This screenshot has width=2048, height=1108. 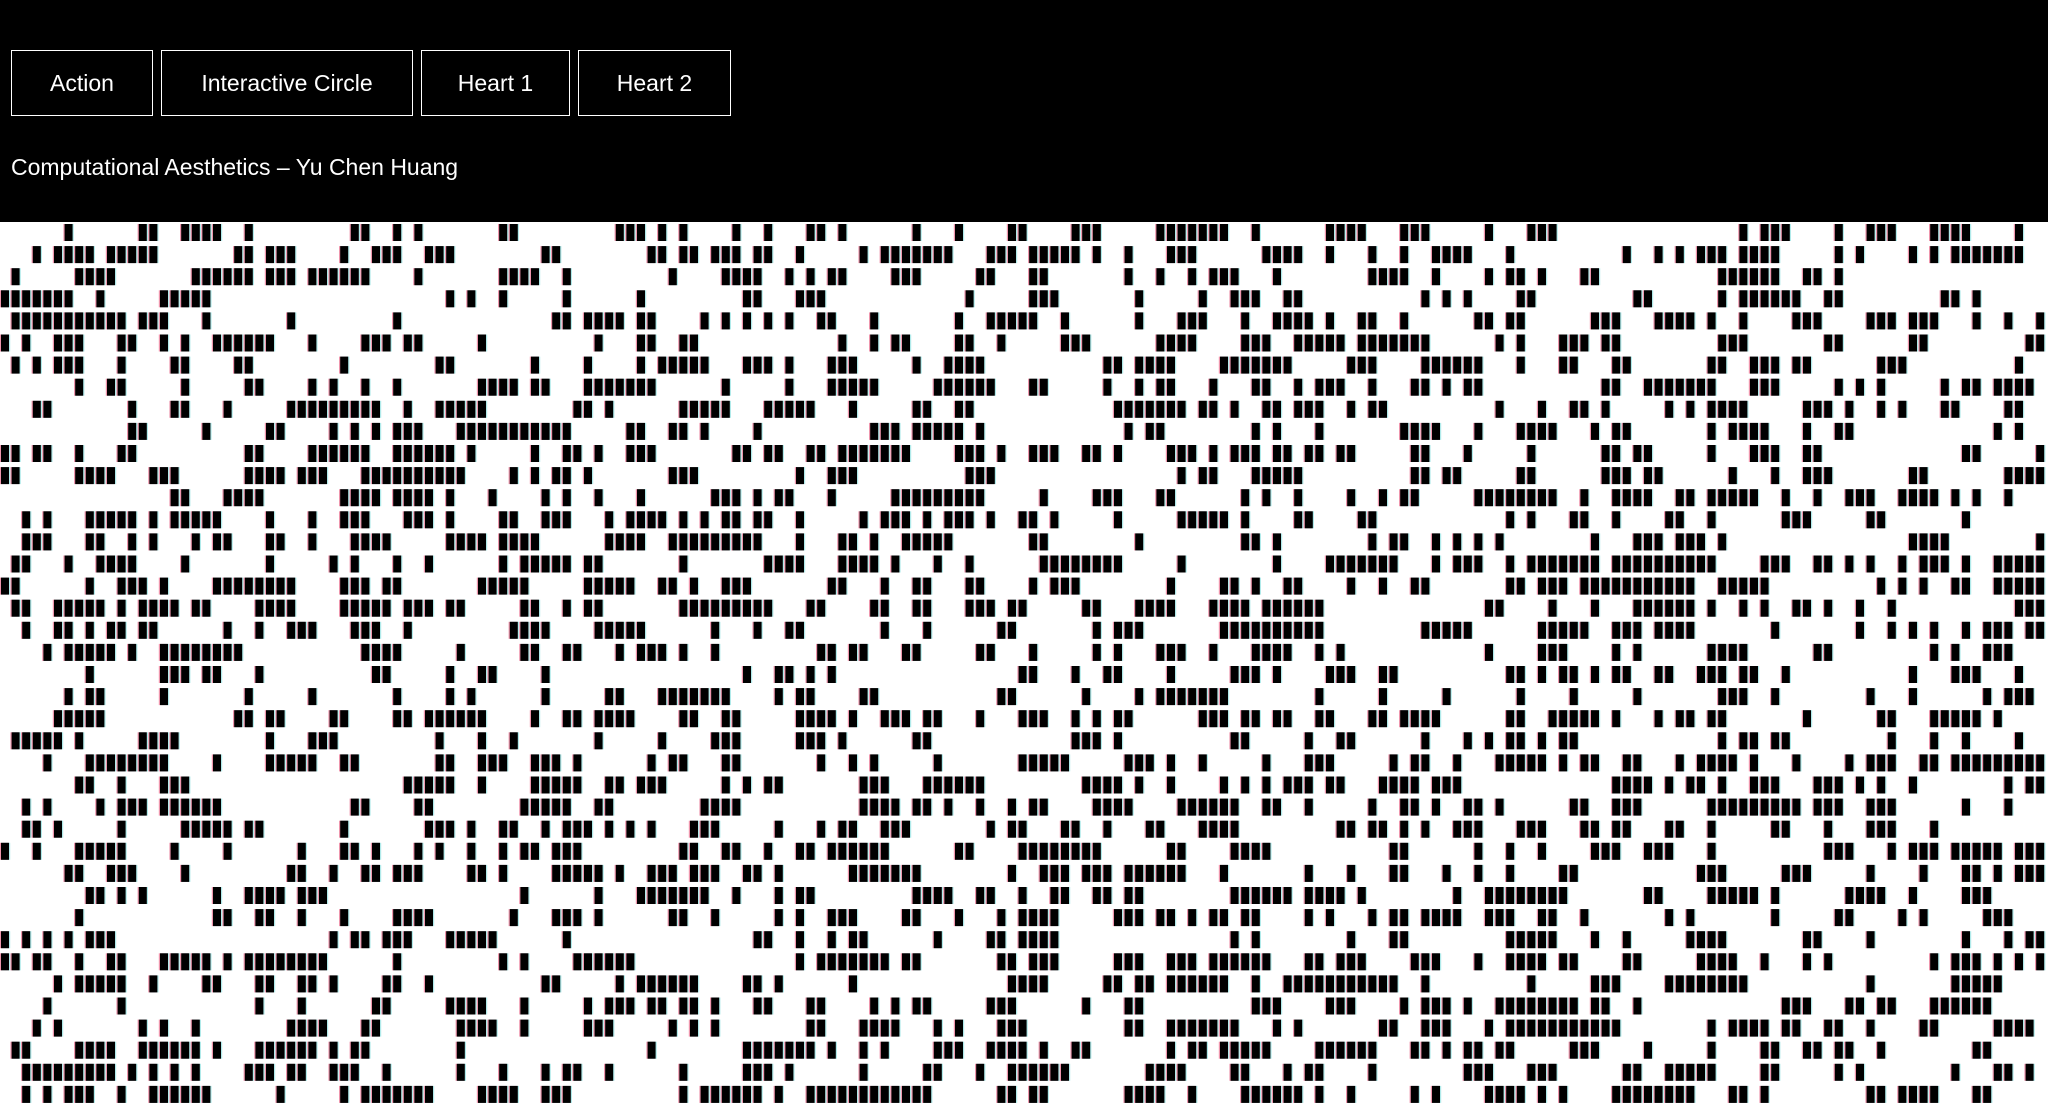 I want to click on nav-button-heart-2: Heart 2, so click(x=654, y=83).